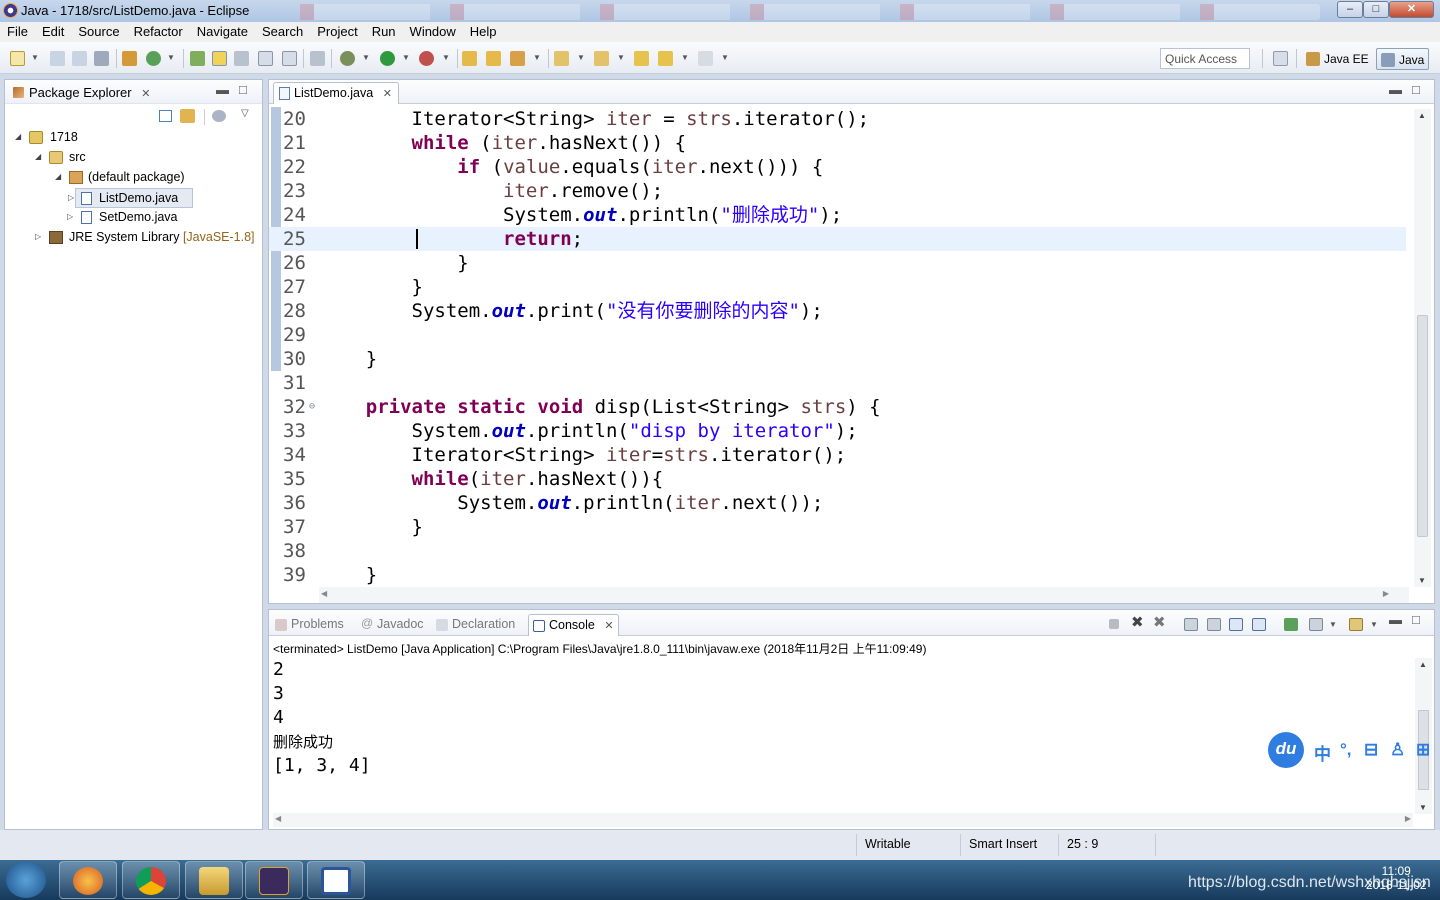 The image size is (1440, 900). What do you see at coordinates (1114, 624) in the screenshot?
I see `terminate-icon` at bounding box center [1114, 624].